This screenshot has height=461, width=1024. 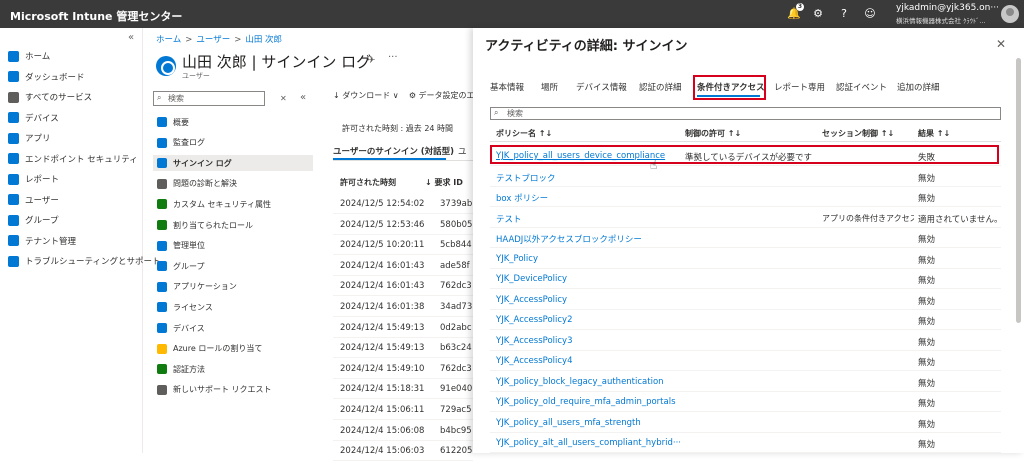 I want to click on policy-name-link: YJK_AccessPolicy4, so click(x=534, y=361).